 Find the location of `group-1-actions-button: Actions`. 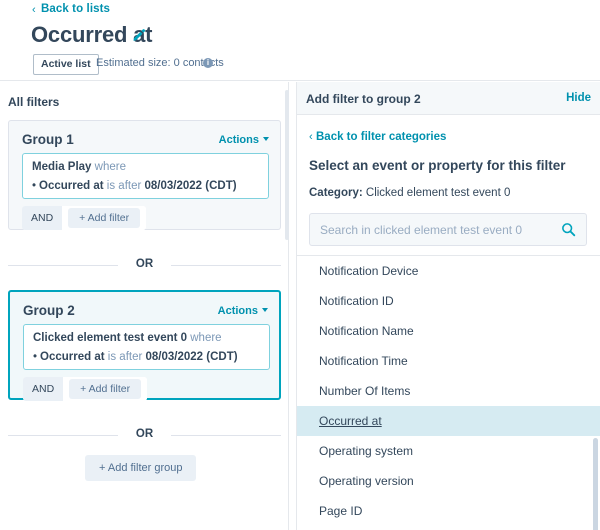

group-1-actions-button: Actions is located at coordinates (244, 140).